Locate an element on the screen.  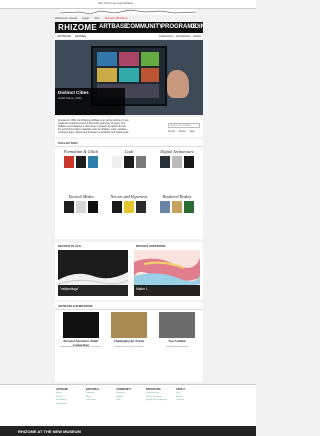
footer-column-title: ABOUT is located at coordinates (180, 389).